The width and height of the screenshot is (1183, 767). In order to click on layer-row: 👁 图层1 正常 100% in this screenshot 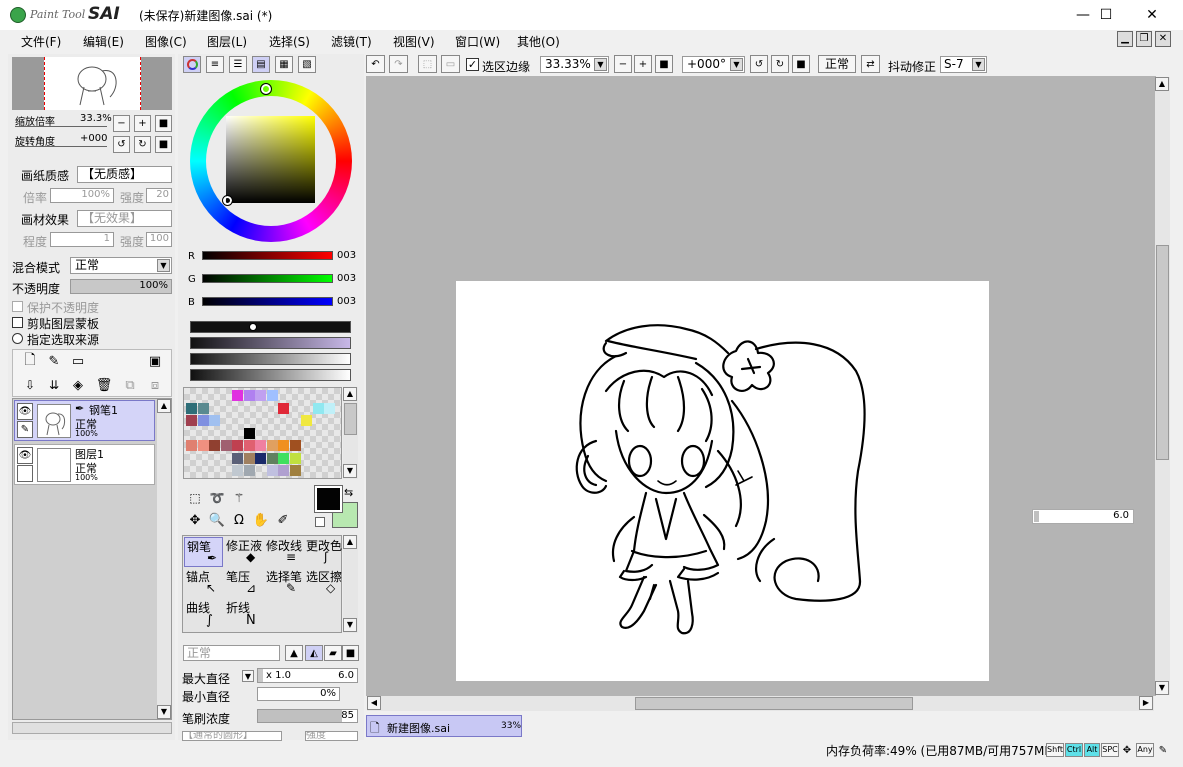, I will do `click(84, 464)`.